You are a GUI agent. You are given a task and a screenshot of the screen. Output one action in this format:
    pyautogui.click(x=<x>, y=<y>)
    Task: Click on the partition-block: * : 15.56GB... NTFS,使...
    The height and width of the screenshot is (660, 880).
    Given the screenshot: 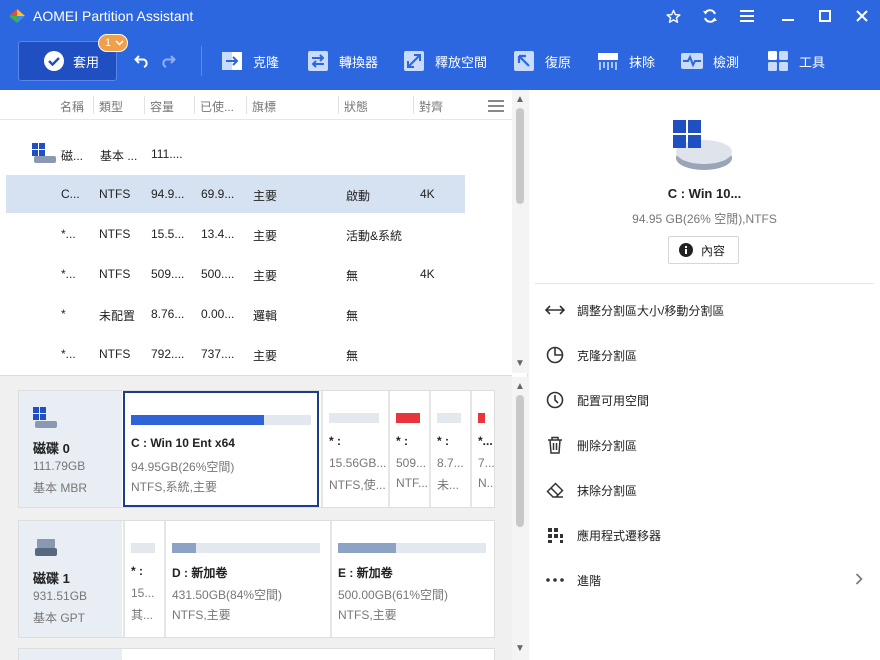 What is the action you would take?
    pyautogui.click(x=354, y=449)
    